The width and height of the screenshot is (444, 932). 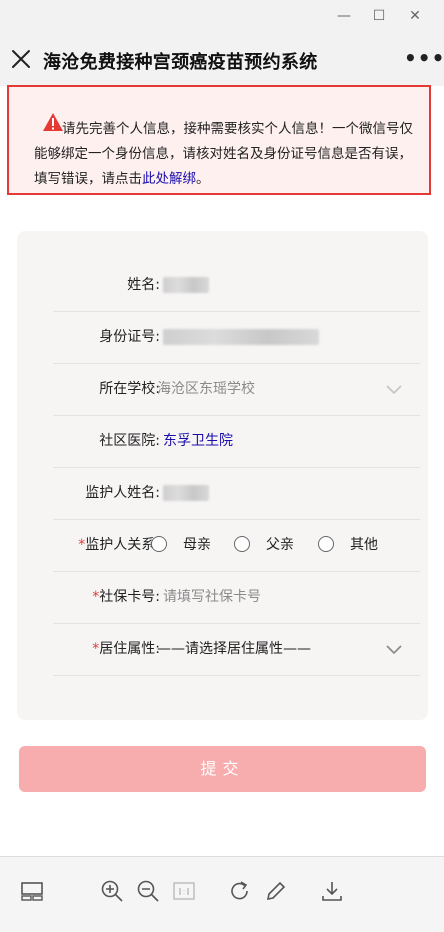 I want to click on notice-tail: 。, so click(x=203, y=179).